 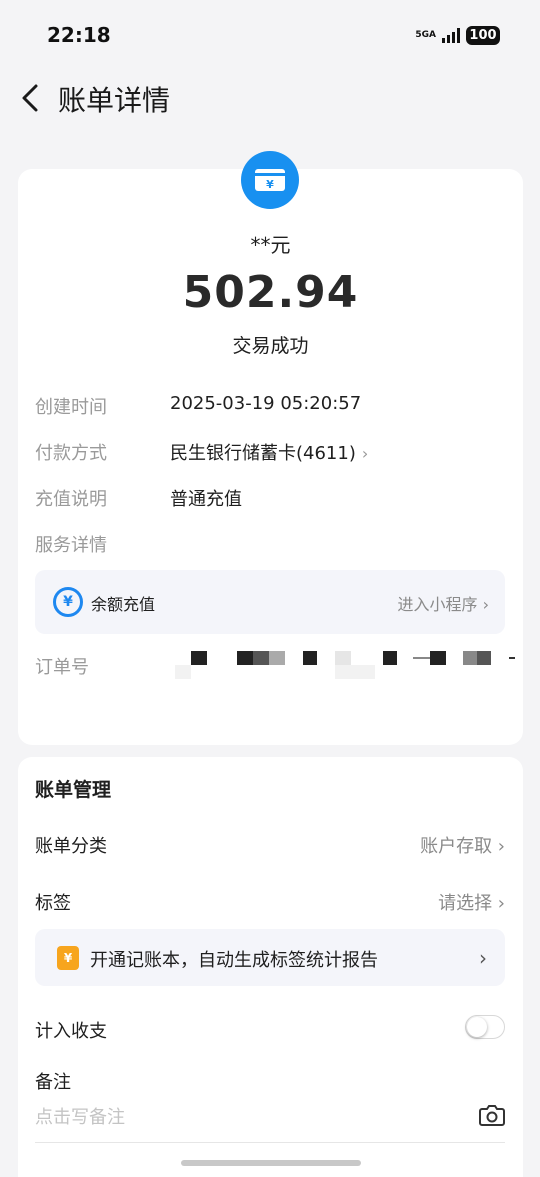 I want to click on status-icons: 5GA 100, so click(x=457, y=35).